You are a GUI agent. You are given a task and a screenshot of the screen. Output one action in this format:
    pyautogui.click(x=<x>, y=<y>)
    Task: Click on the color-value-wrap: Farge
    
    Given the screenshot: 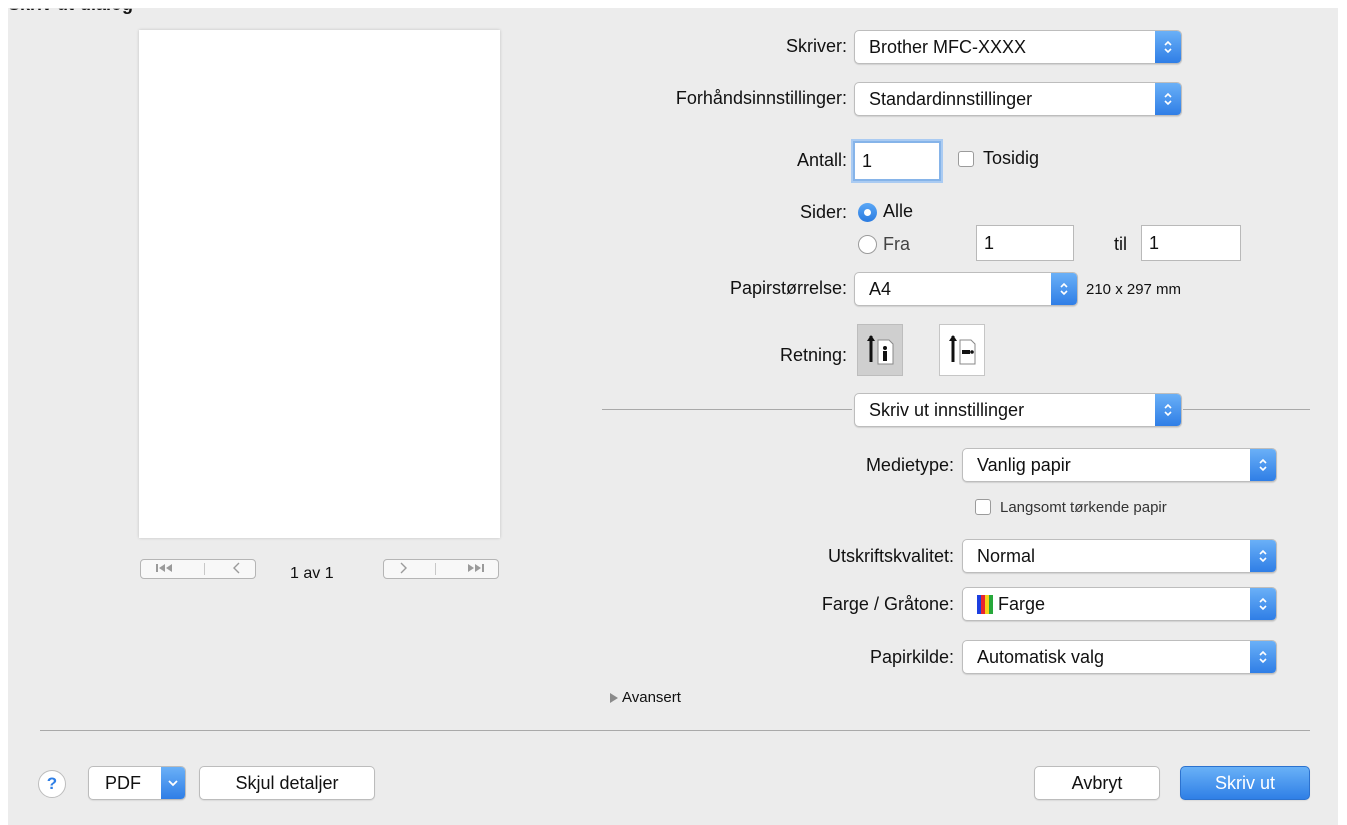 What is the action you would take?
    pyautogui.click(x=1011, y=604)
    